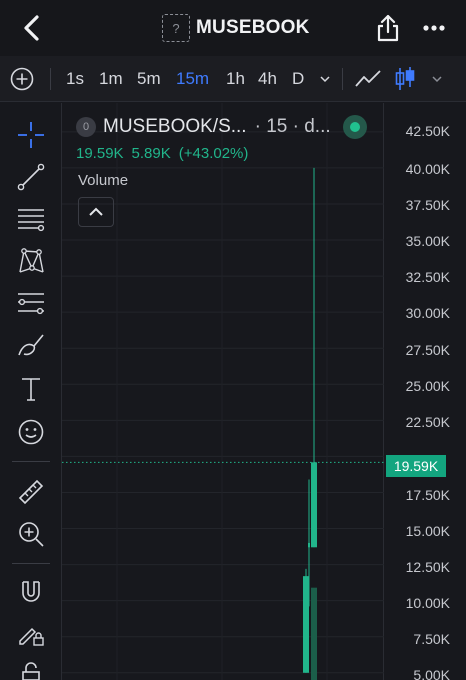  What do you see at coordinates (31, 389) in the screenshot?
I see `text-tool-icon` at bounding box center [31, 389].